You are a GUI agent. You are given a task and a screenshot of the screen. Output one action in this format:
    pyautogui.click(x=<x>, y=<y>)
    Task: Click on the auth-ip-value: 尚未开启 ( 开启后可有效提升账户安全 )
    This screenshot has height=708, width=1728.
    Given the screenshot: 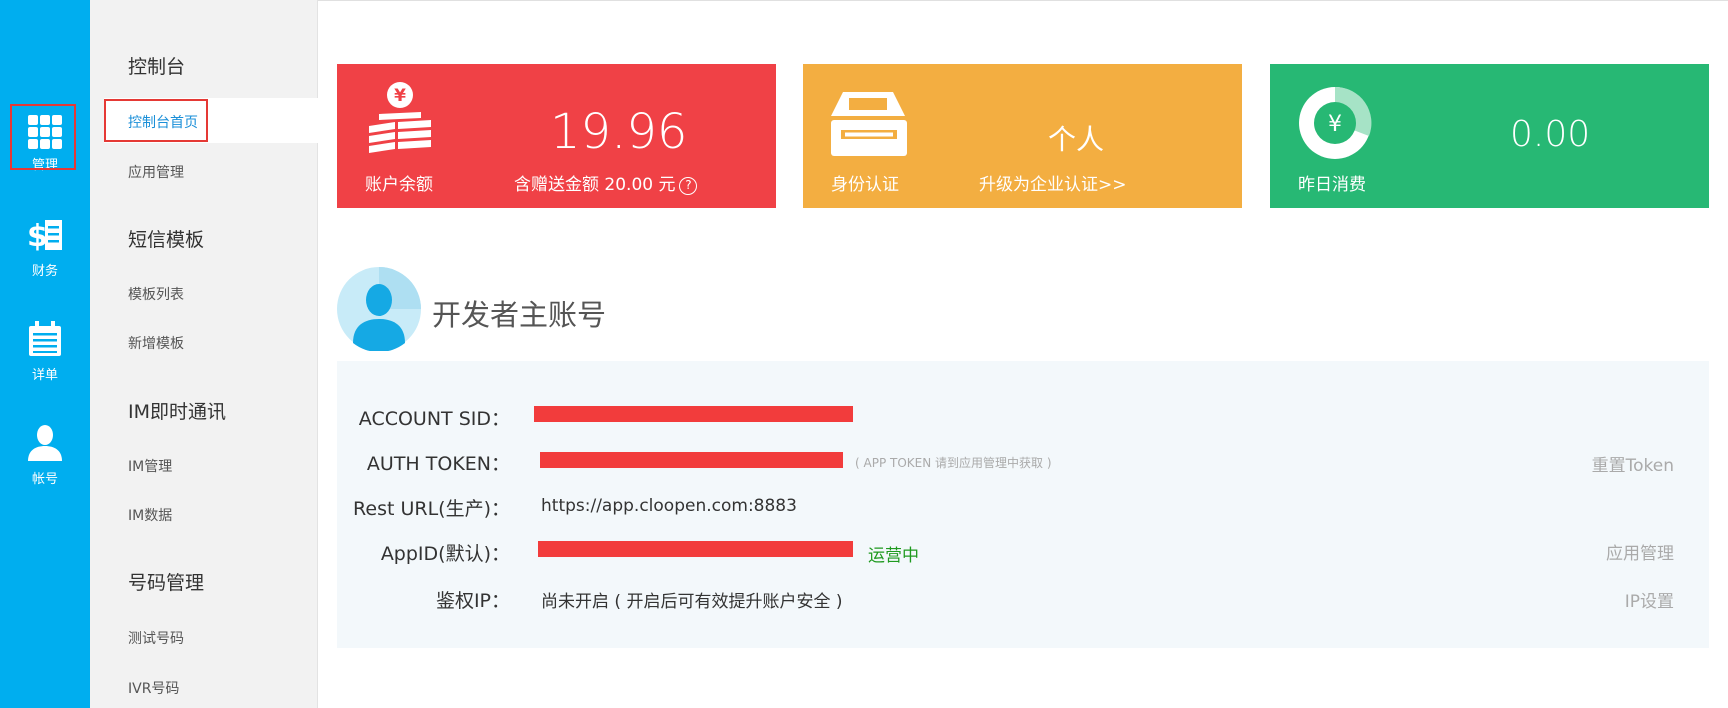 What is the action you would take?
    pyautogui.click(x=692, y=602)
    